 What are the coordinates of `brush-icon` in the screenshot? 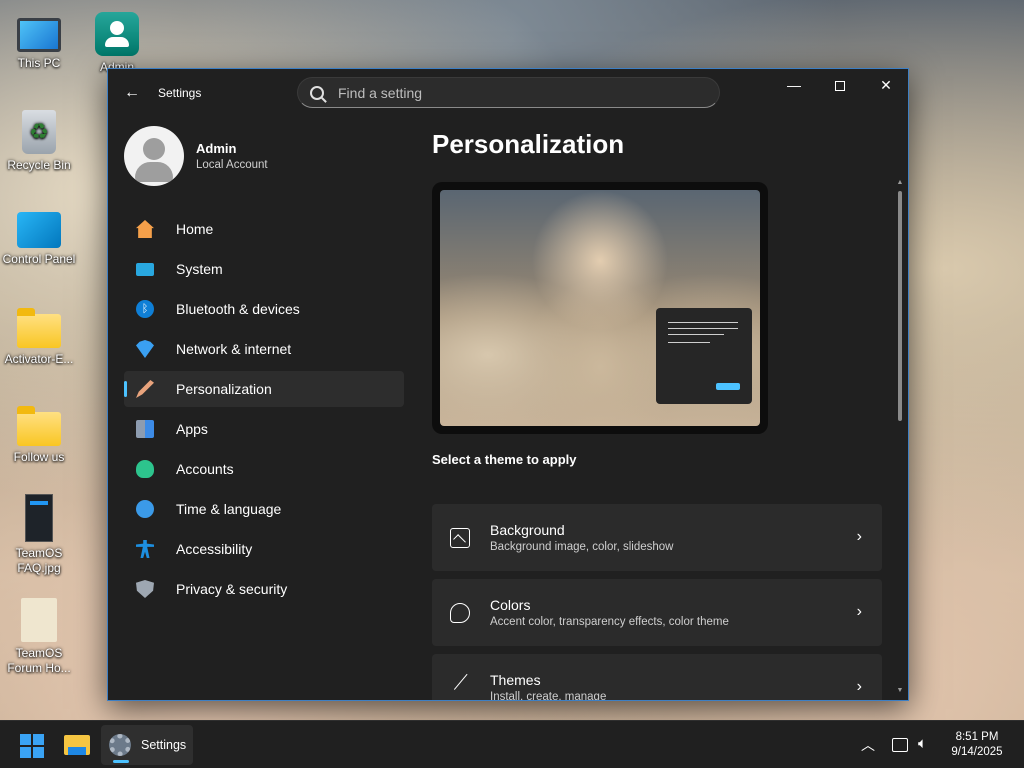 It's located at (468, 686).